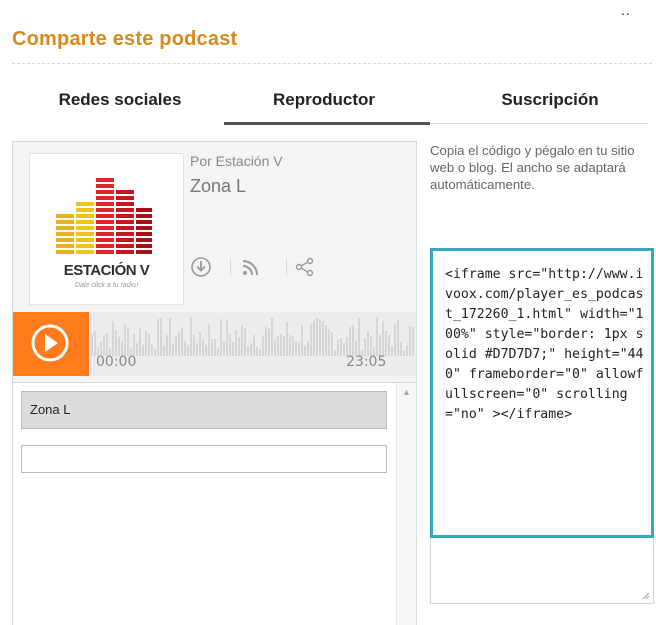 Image resolution: width=656 pixels, height=625 pixels. What do you see at coordinates (646, 596) in the screenshot?
I see `resize-handle-icon` at bounding box center [646, 596].